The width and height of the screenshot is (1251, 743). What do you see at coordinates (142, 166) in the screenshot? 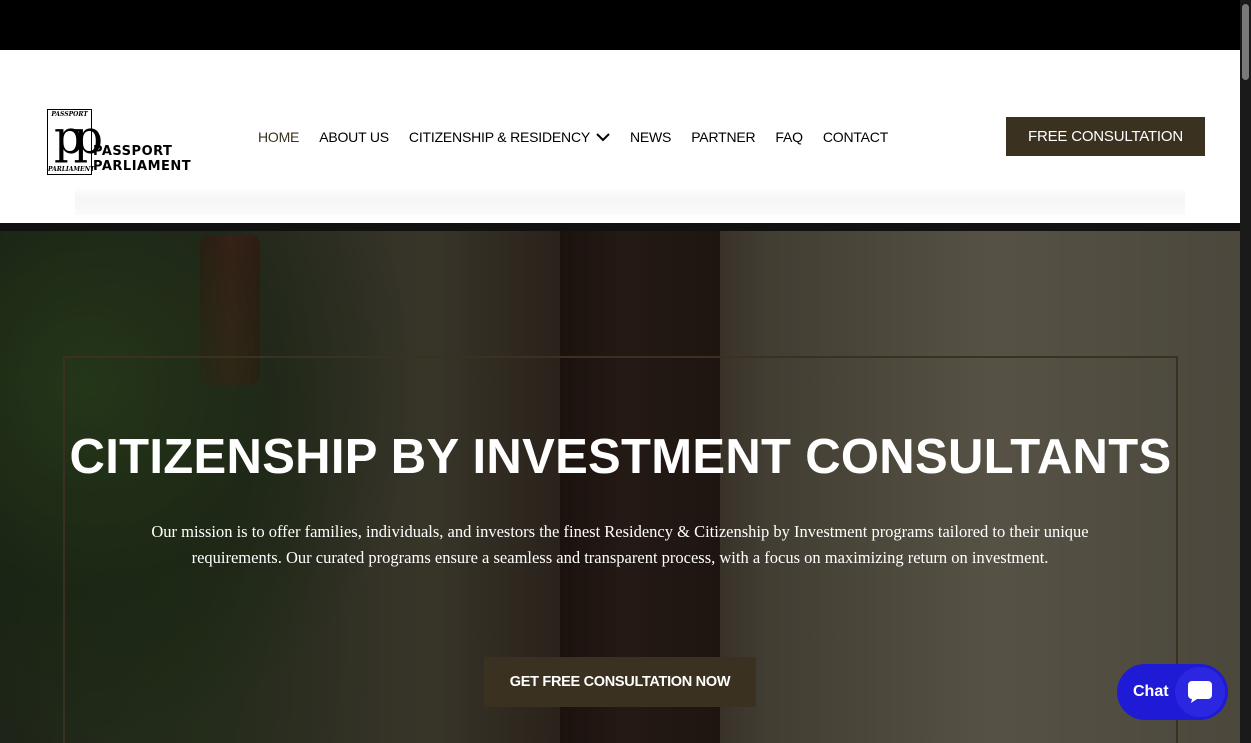
I see `logo-word-parliament: PARLIAMENT` at bounding box center [142, 166].